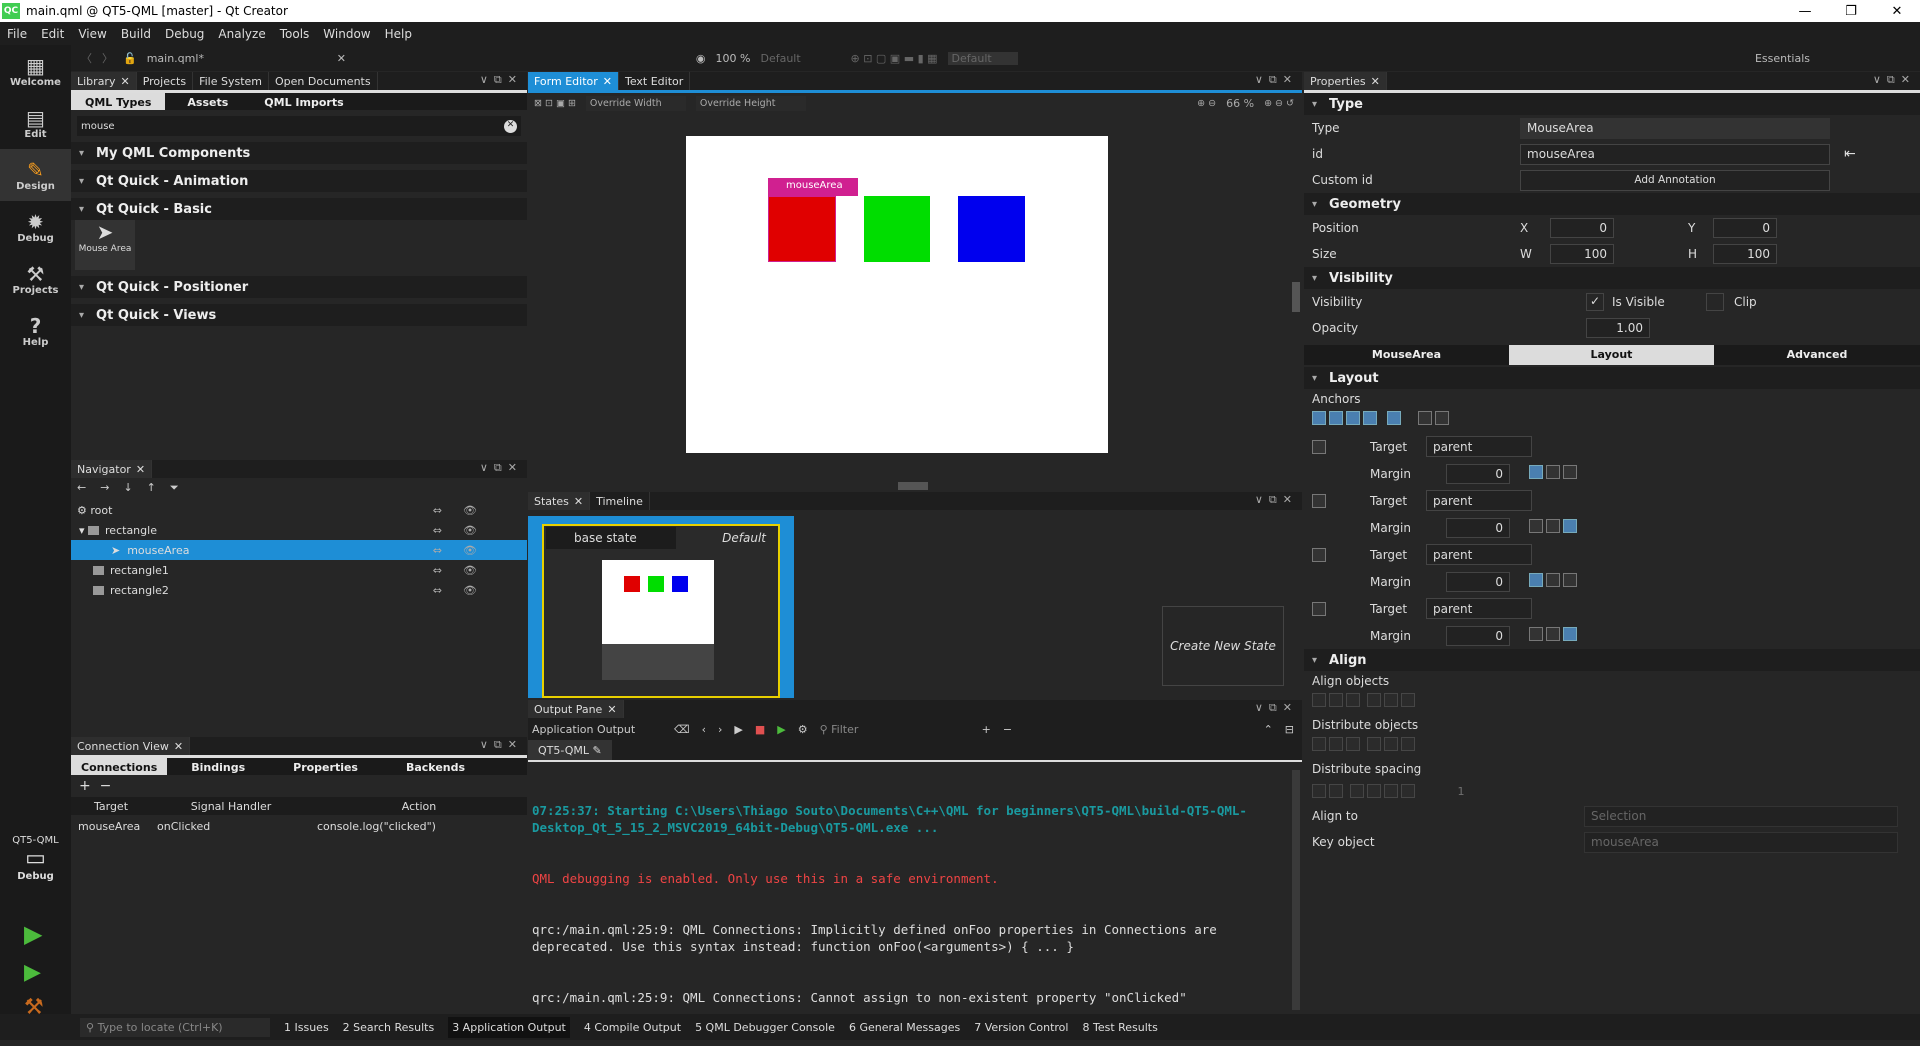 This screenshot has width=1920, height=1046. I want to click on mode-welcome: ▦ Welcome, so click(35, 71).